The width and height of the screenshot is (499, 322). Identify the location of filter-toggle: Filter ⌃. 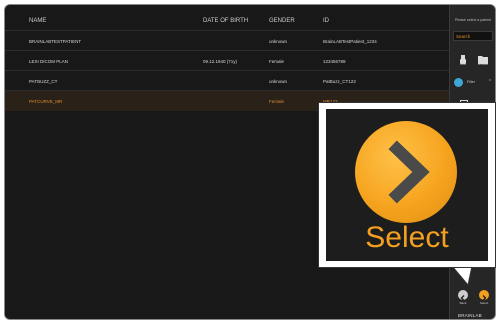
(474, 82).